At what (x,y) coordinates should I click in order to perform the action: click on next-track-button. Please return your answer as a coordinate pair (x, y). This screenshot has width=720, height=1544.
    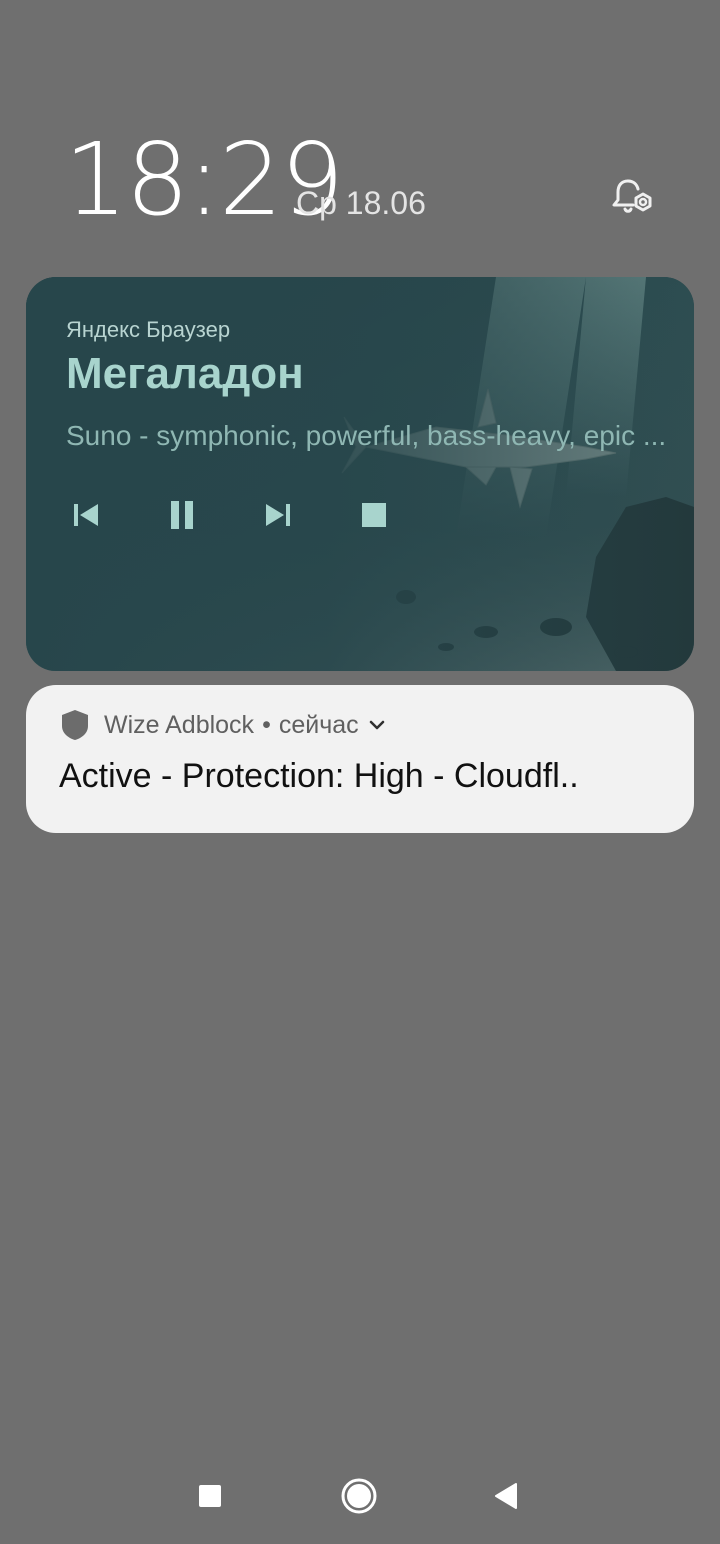
    Looking at the image, I should click on (278, 515).